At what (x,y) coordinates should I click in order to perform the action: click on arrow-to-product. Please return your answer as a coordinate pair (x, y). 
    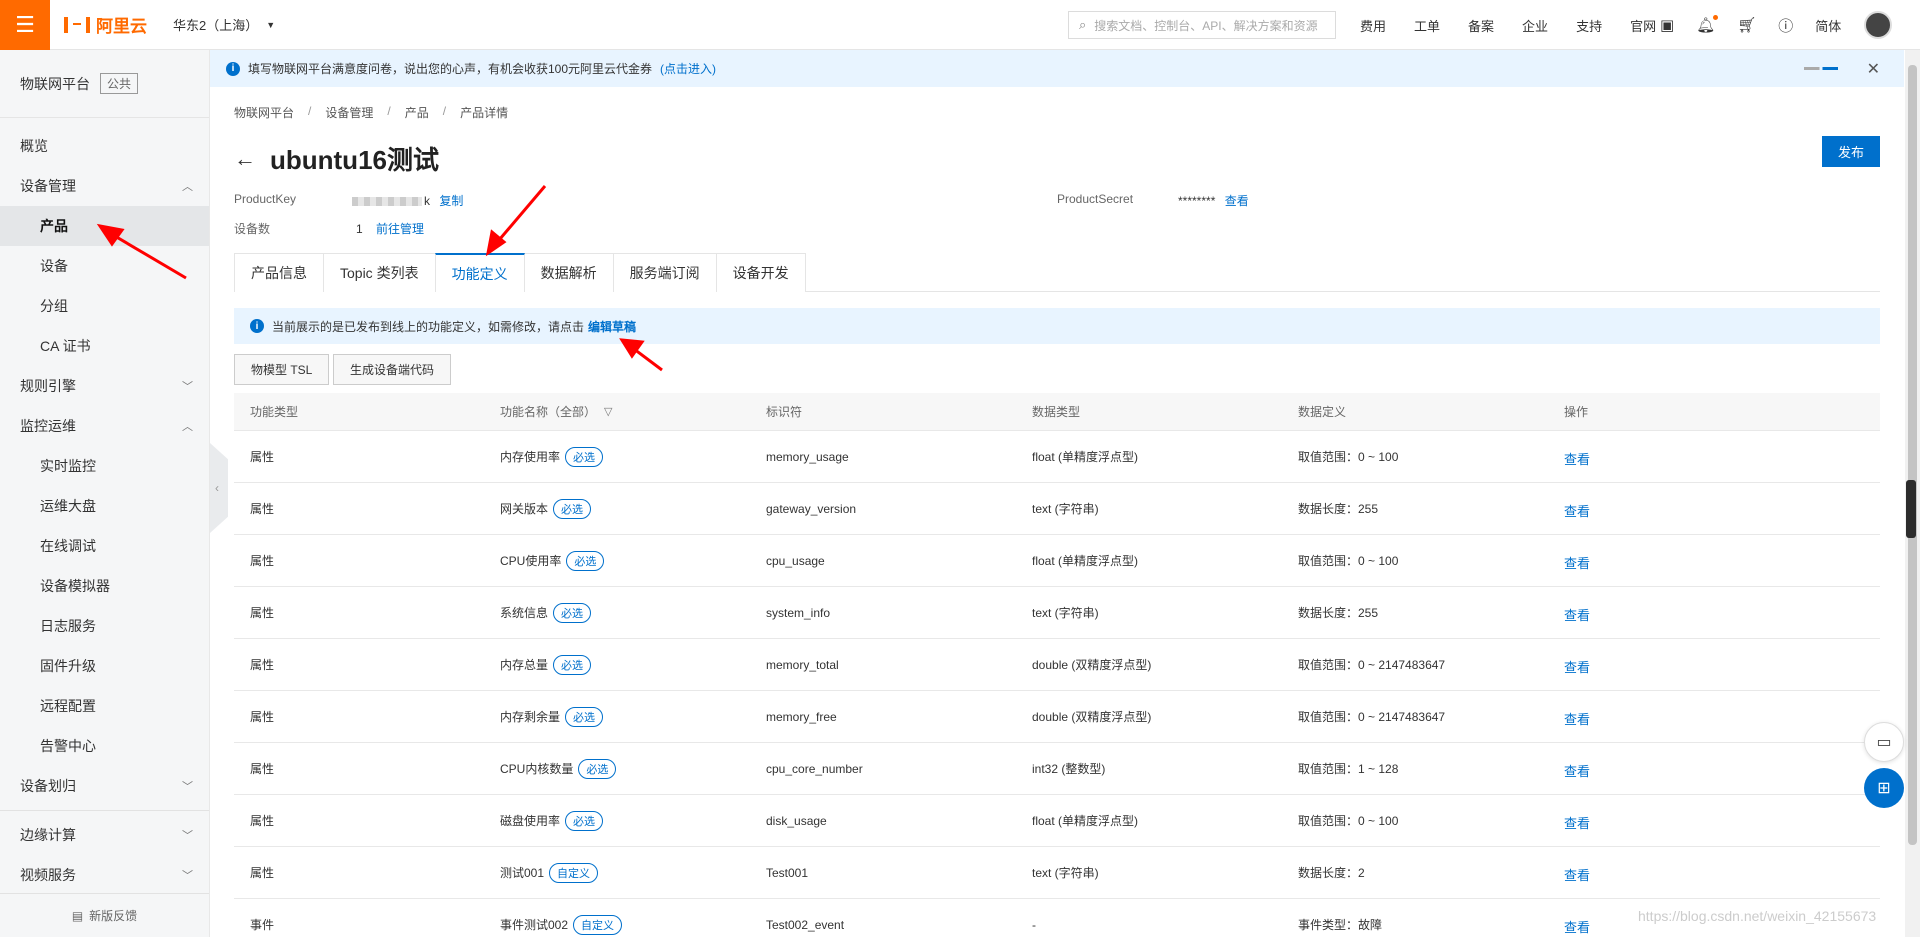
    Looking at the image, I should click on (147, 255).